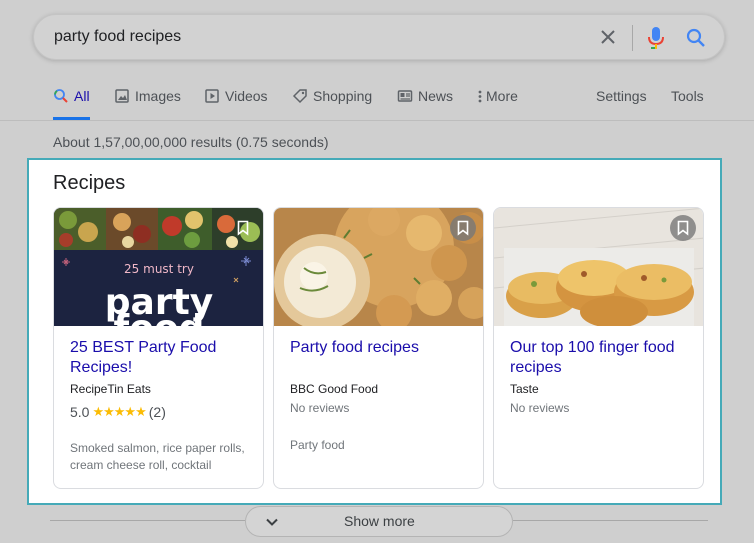 Image resolution: width=754 pixels, height=543 pixels. What do you see at coordinates (157, 412) in the screenshot?
I see `review-count: (2)` at bounding box center [157, 412].